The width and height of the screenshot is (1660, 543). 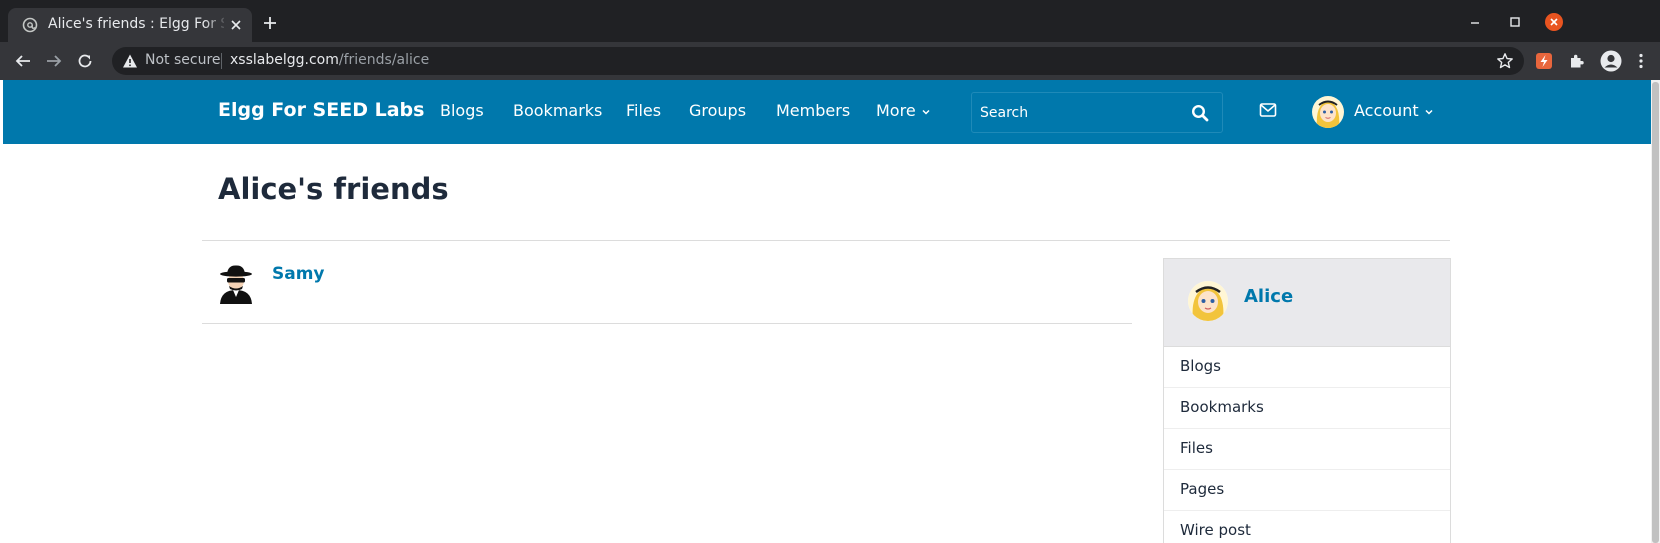 I want to click on url-path: /friends/alice, so click(x=384, y=60).